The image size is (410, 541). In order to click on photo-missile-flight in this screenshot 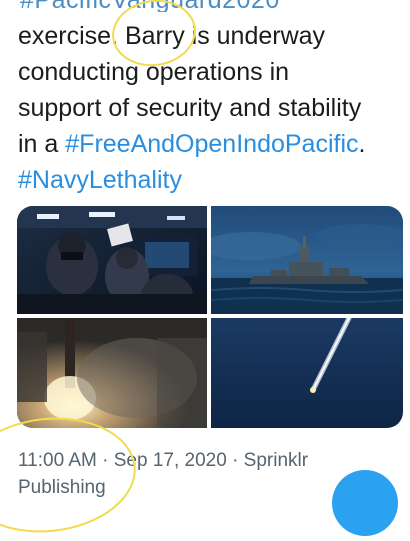, I will do `click(307, 373)`.